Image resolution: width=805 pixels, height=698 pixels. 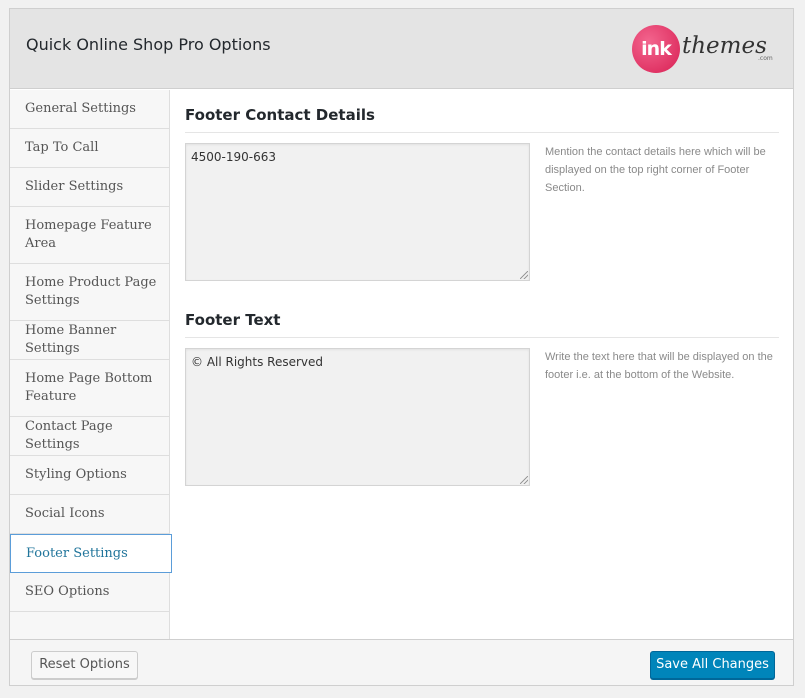 What do you see at coordinates (233, 320) in the screenshot?
I see `footer-text-heading: Footer Text` at bounding box center [233, 320].